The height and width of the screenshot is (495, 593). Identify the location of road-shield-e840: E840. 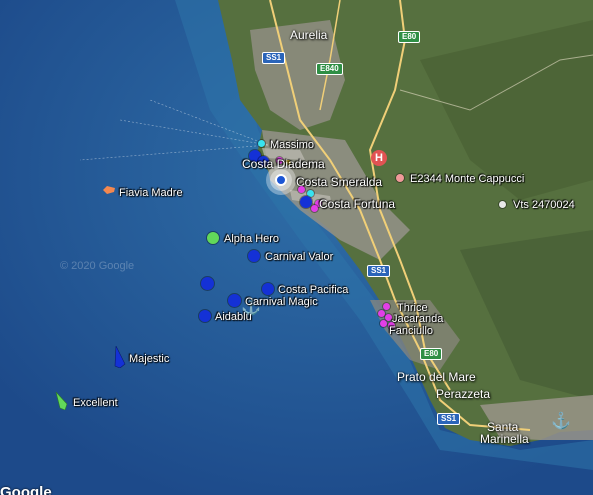
(329, 69).